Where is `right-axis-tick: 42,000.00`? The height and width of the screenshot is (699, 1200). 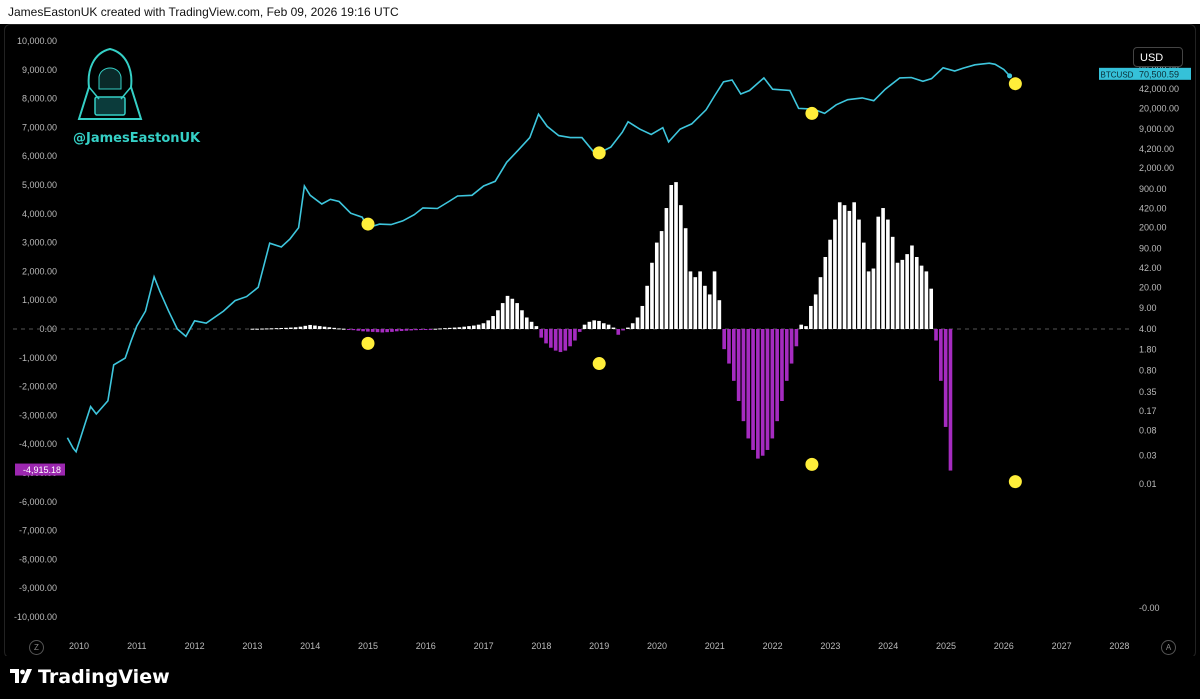 right-axis-tick: 42,000.00 is located at coordinates (1159, 89).